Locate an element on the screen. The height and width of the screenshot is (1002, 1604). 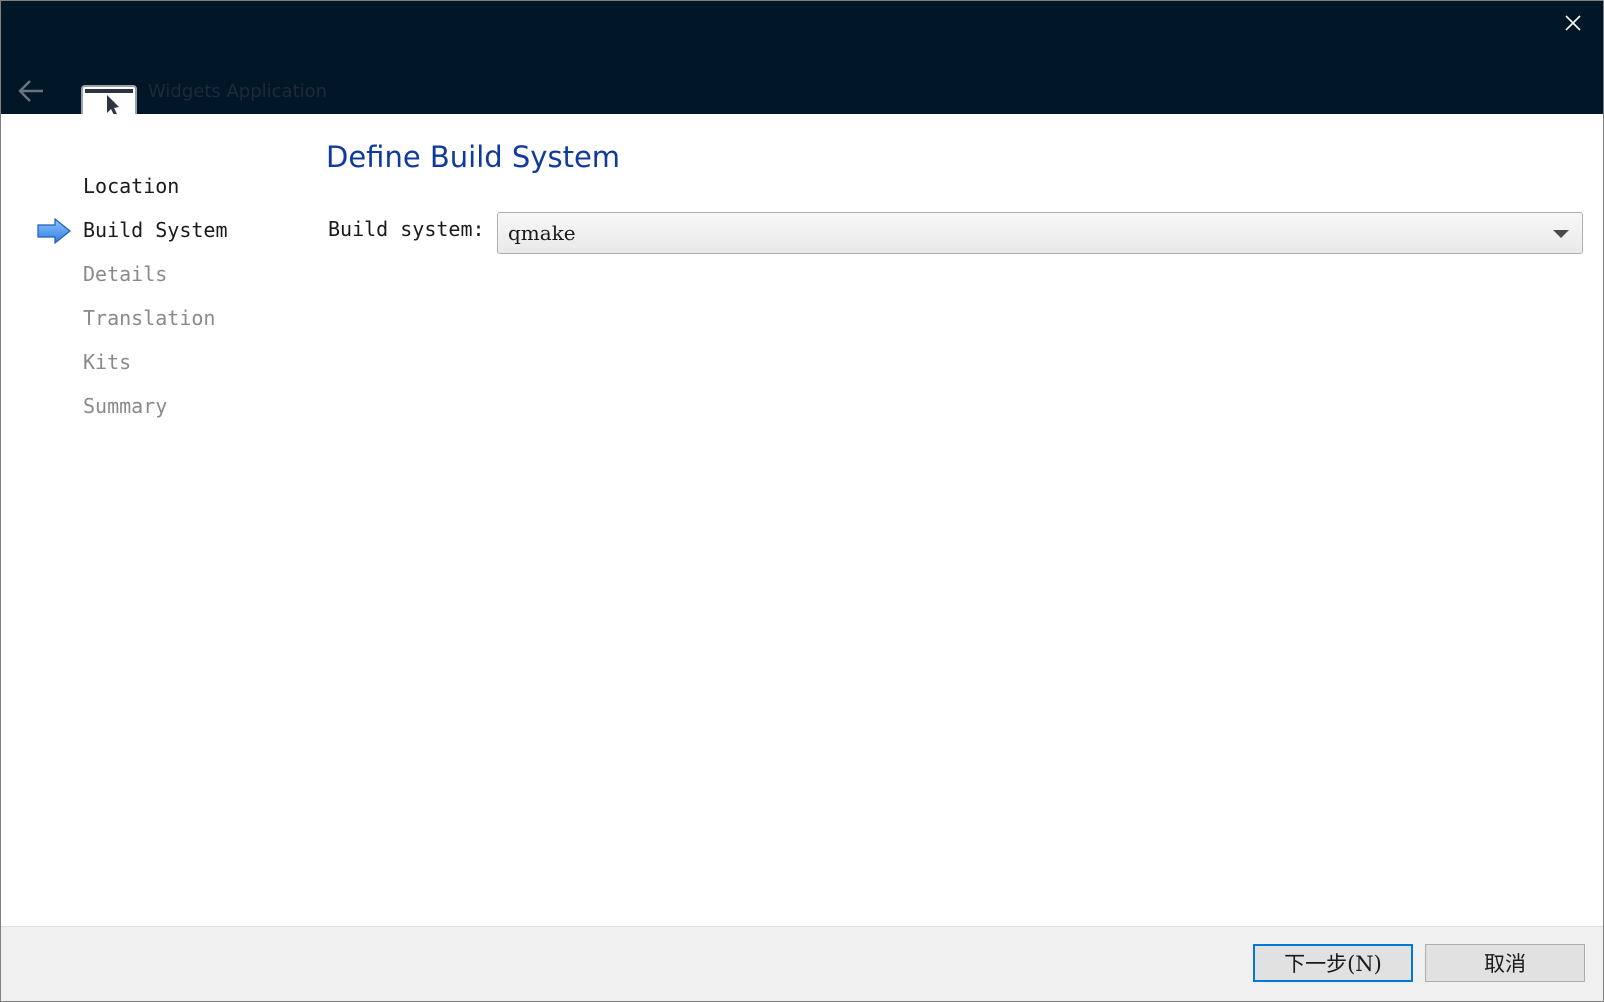
back-button is located at coordinates (31, 91).